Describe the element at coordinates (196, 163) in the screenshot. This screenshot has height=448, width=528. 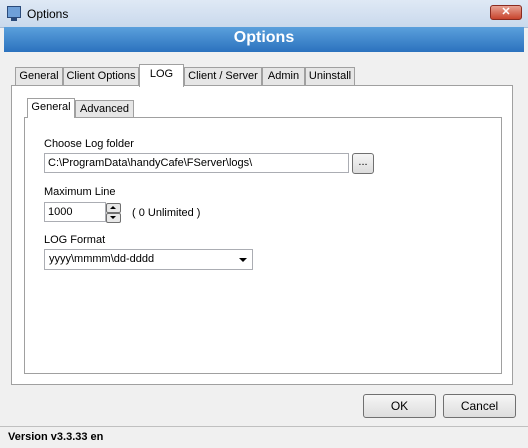
I see `log-folder-input: C:\ProgramData\handyCafe\FServer\logs\` at that location.